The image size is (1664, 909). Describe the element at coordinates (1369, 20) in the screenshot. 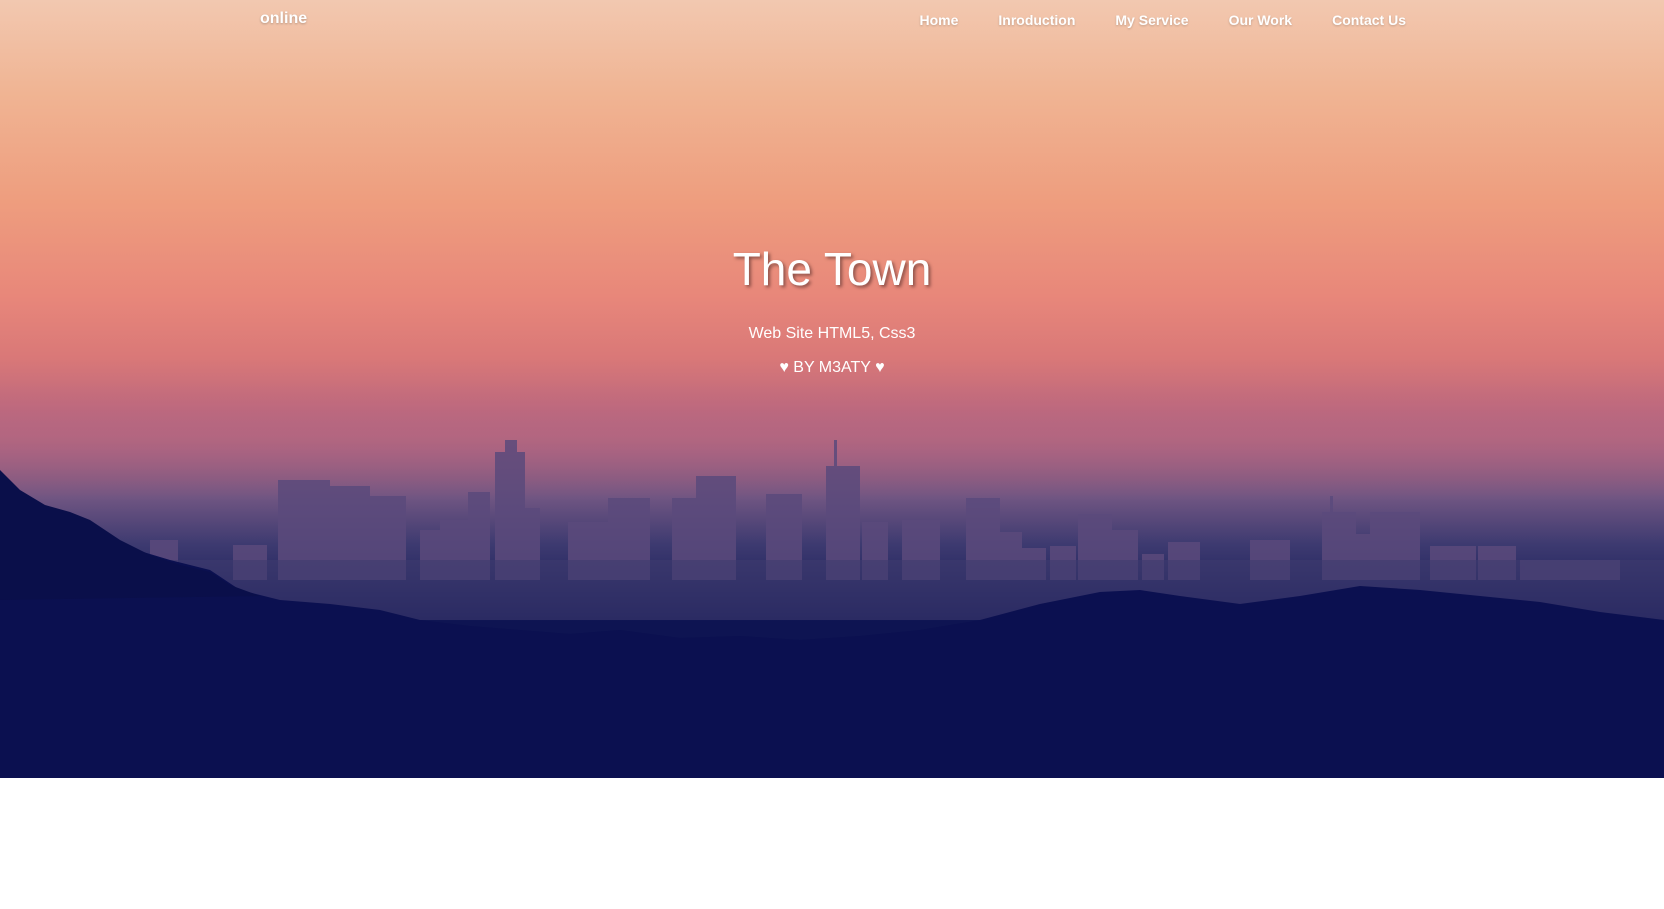

I see `nav-link-contact-us: Contact Us` at that location.